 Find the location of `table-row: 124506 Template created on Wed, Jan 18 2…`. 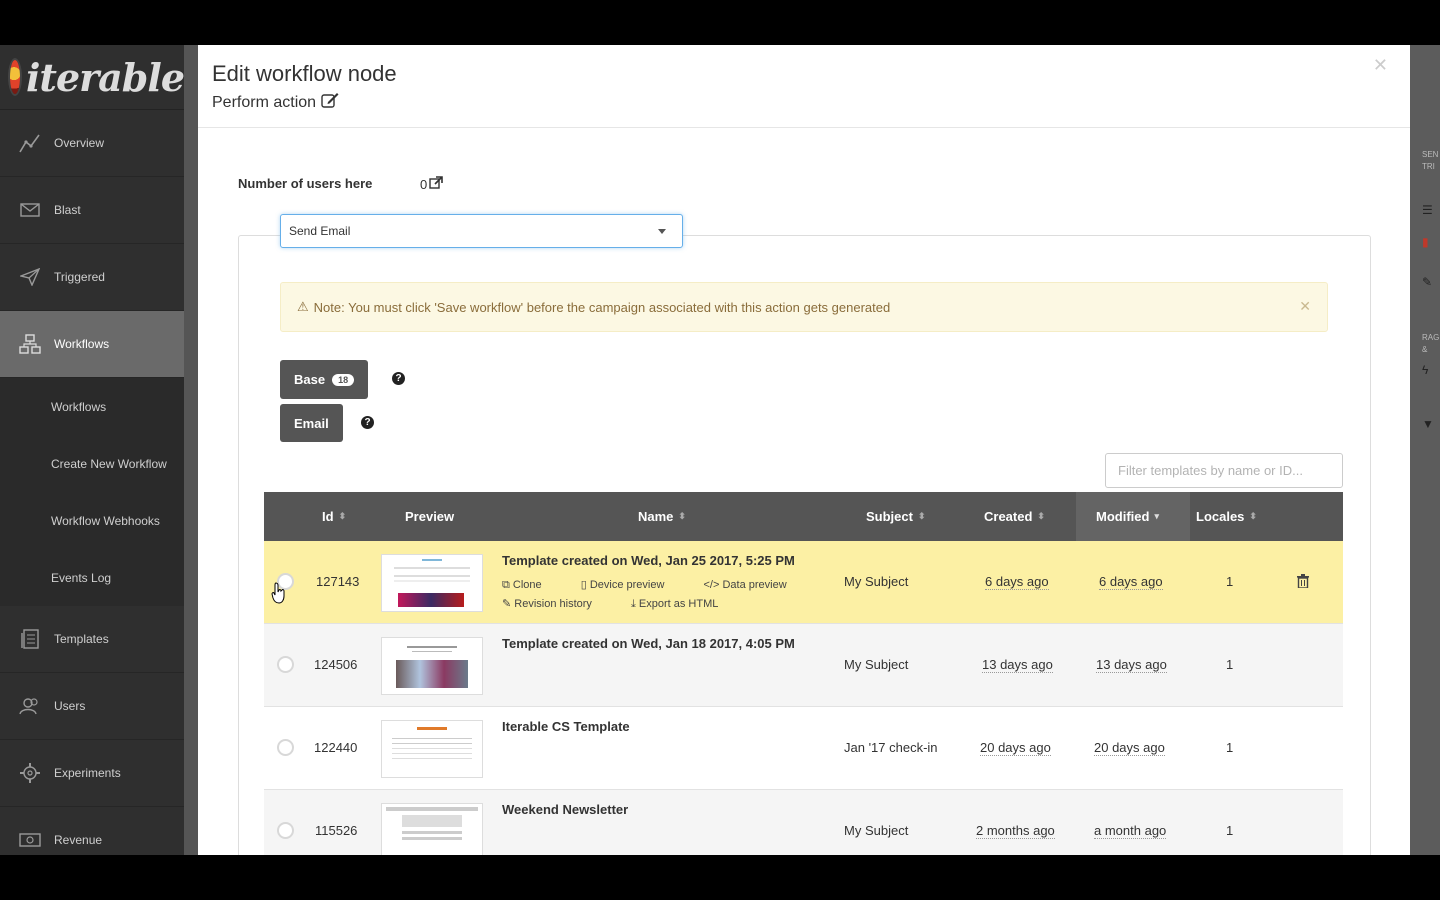

table-row: 124506 Template created on Wed, Jan 18 2… is located at coordinates (803, 665).